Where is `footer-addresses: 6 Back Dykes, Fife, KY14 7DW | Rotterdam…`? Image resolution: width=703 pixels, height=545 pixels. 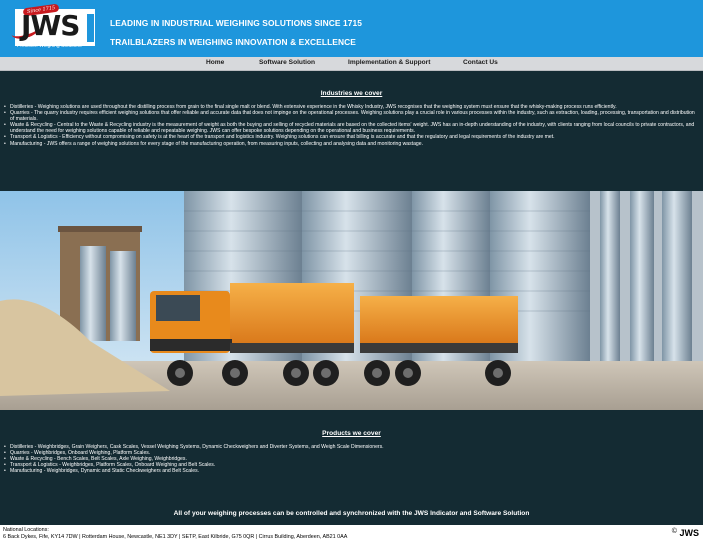
footer-addresses: 6 Back Dykes, Fife, KY14 7DW | Rotterdam… is located at coordinates (175, 537).